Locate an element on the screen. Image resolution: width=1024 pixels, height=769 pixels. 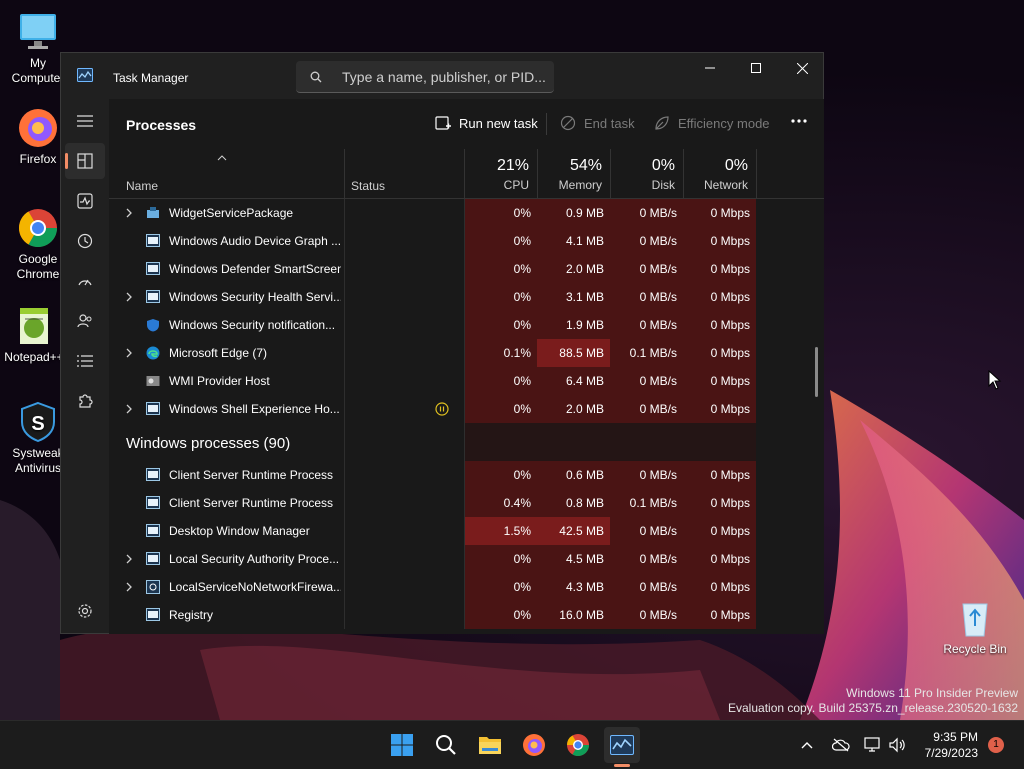
start-button is located at coordinates (402, 745).